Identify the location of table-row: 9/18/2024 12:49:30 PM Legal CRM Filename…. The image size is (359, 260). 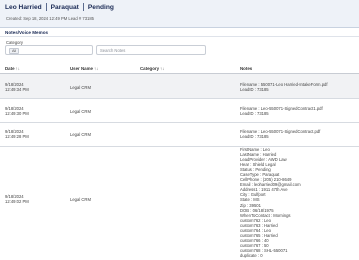
(179, 111).